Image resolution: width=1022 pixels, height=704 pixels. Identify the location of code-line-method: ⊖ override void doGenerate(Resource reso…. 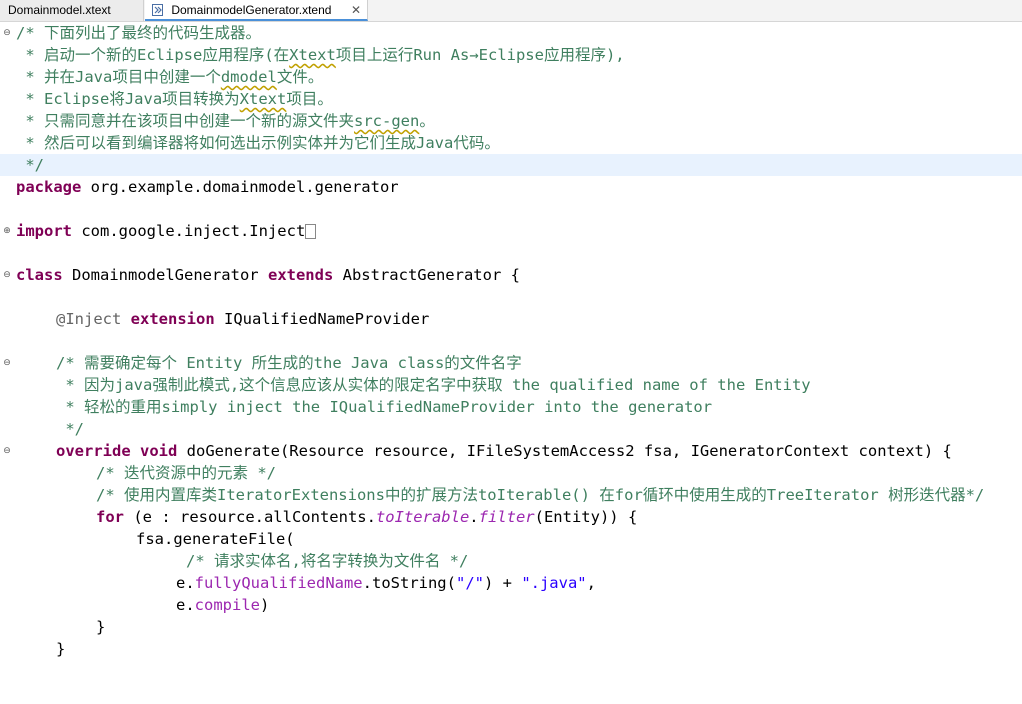
(477, 451).